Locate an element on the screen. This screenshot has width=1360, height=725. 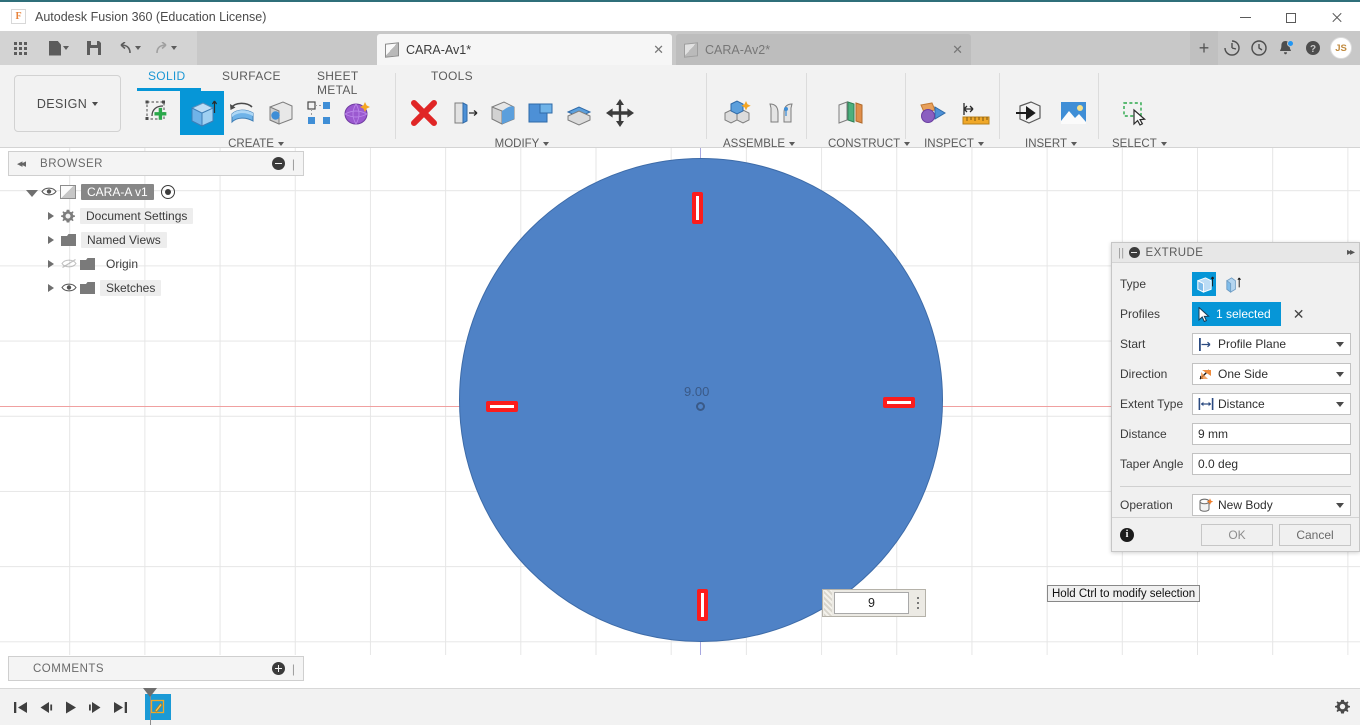
add-comment-icon is located at coordinates (278, 668).